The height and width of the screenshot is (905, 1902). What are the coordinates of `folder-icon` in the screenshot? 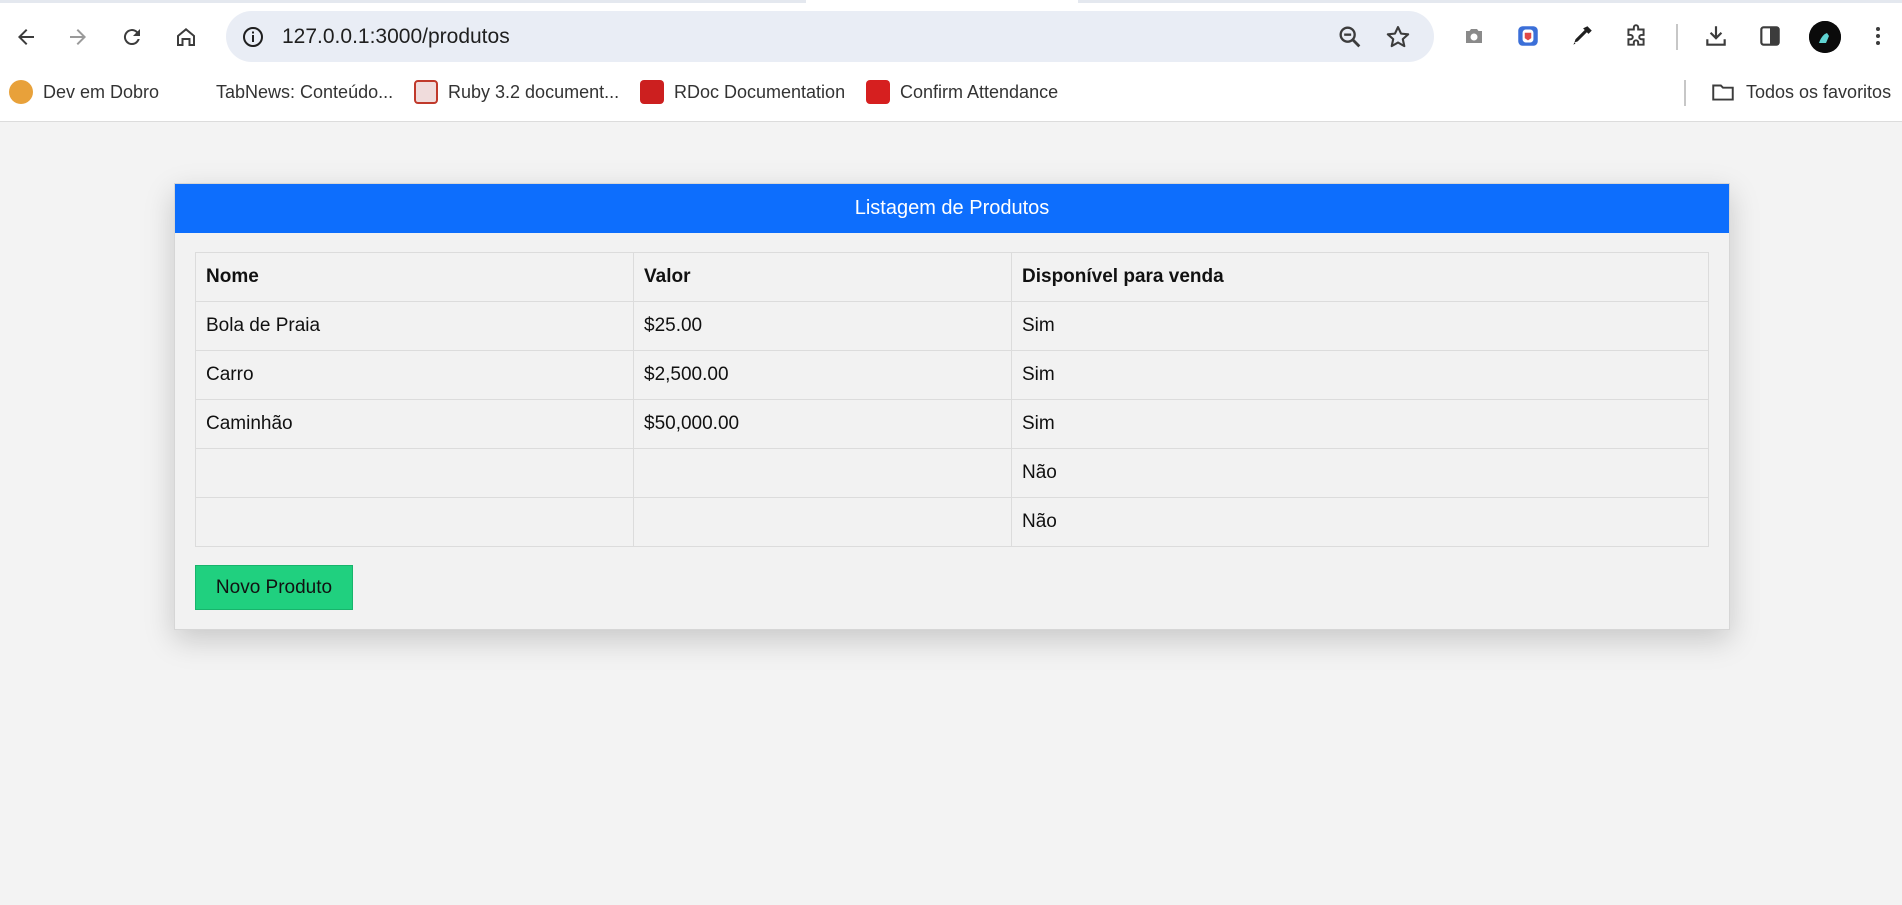 It's located at (1723, 92).